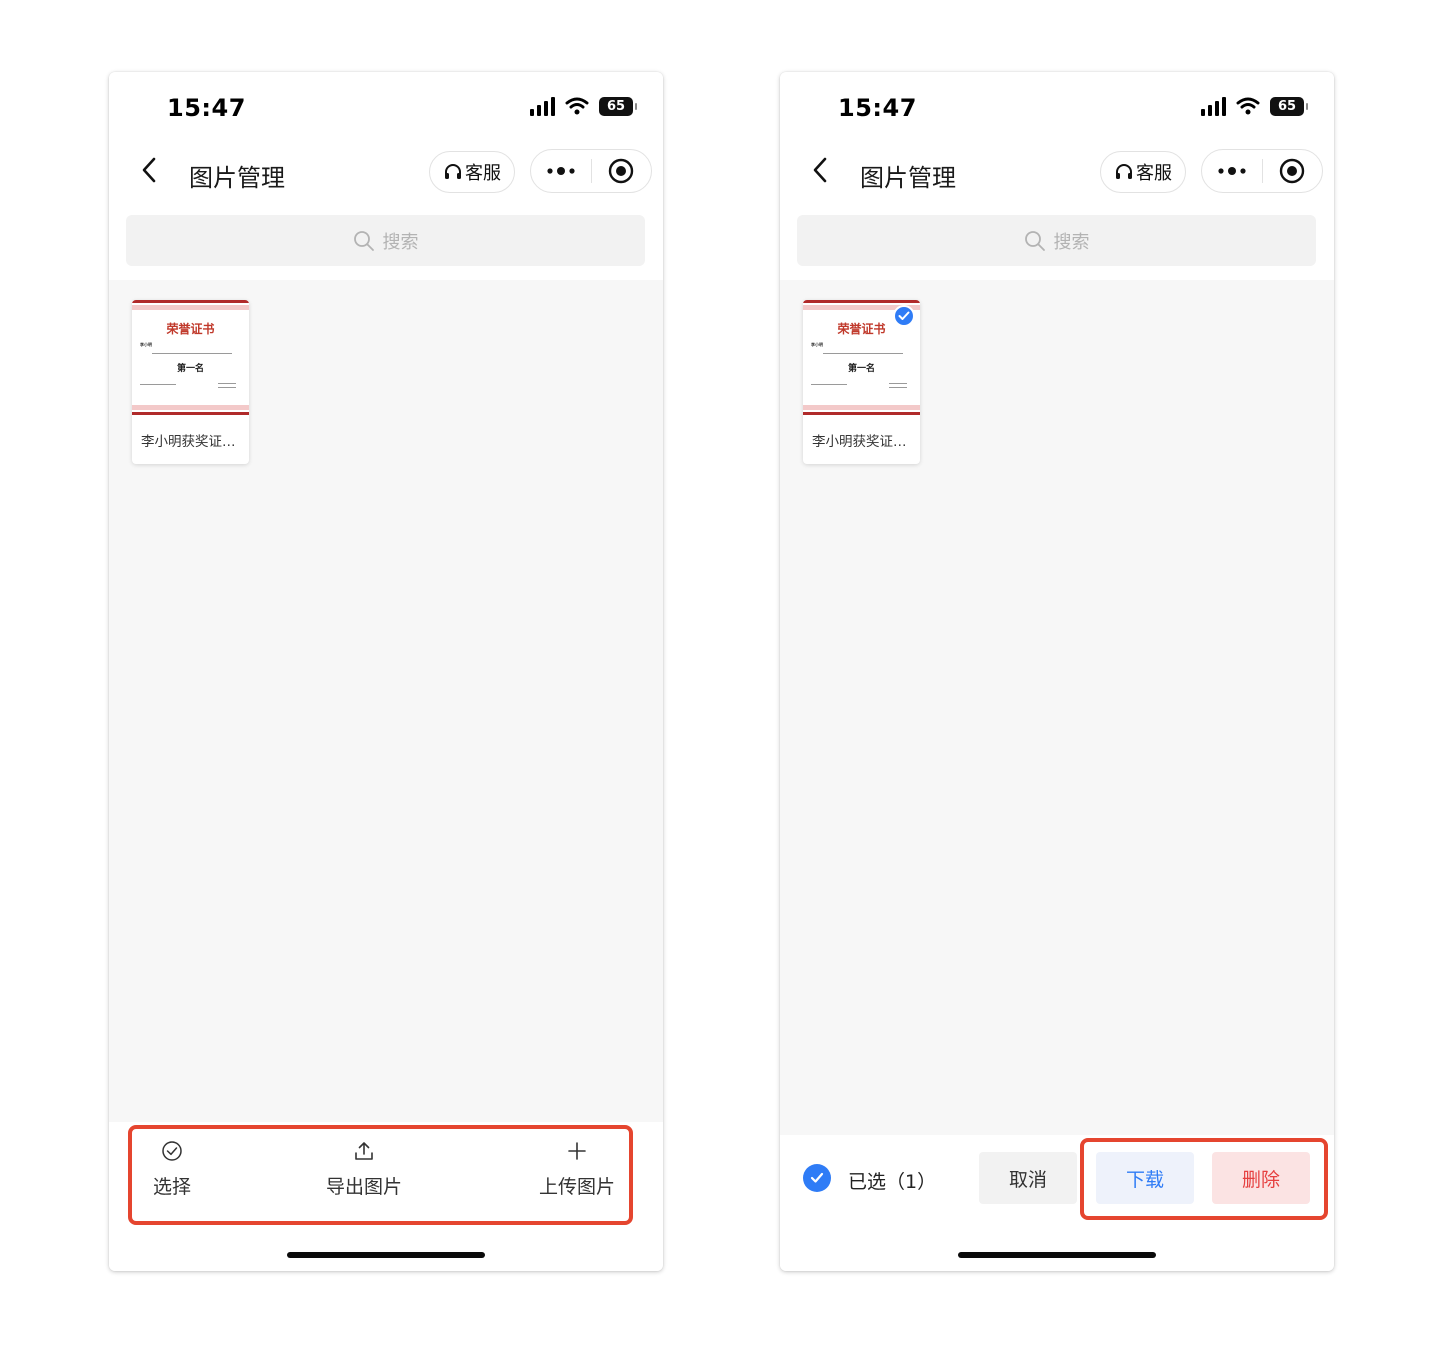 Image resolution: width=1450 pixels, height=1352 pixels. Describe the element at coordinates (1204, 1179) in the screenshot. I see `highlight-box-actions` at that location.